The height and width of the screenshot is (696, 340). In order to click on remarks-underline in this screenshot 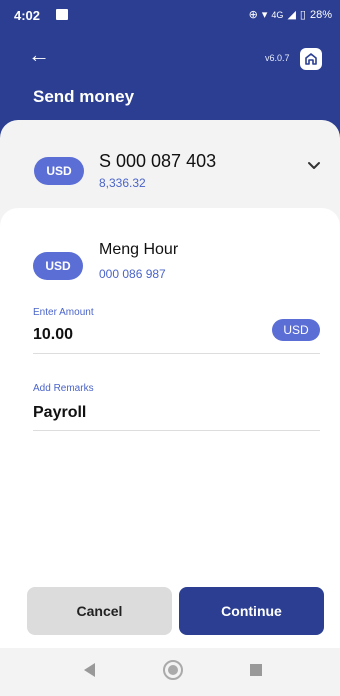, I will do `click(176, 430)`.